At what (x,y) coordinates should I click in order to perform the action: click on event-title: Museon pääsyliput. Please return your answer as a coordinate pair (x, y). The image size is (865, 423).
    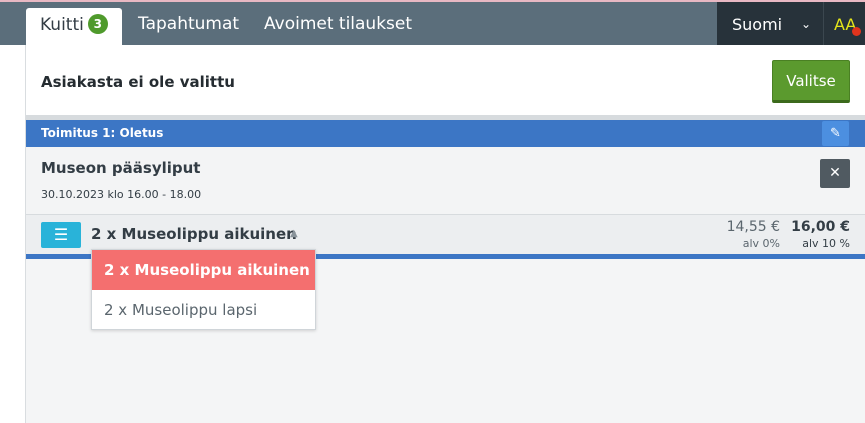
    Looking at the image, I should click on (121, 168).